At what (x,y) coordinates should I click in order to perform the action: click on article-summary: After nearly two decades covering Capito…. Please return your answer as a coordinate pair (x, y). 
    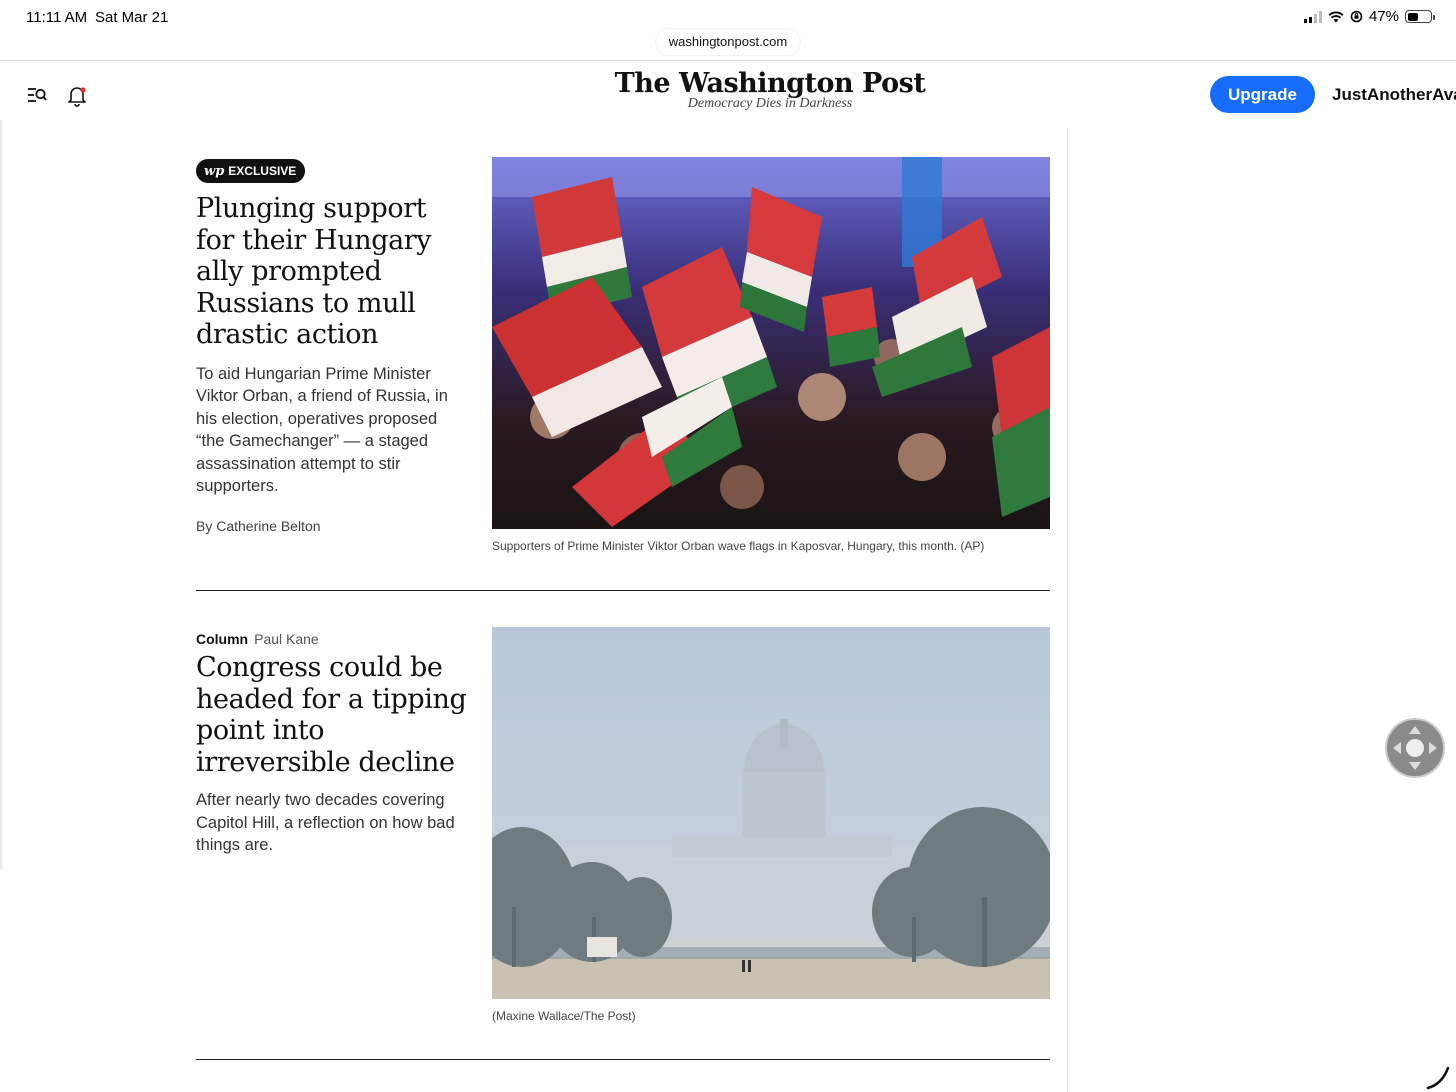
    Looking at the image, I should click on (325, 822).